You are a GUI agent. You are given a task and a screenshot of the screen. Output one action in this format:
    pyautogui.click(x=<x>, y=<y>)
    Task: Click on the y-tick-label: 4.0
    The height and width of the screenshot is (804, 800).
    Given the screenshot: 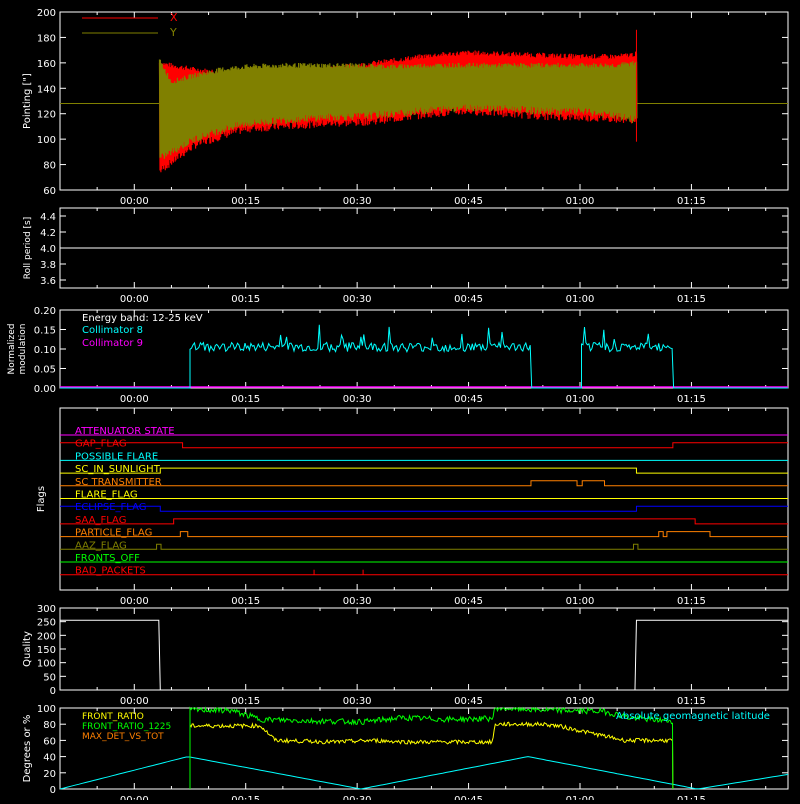 What is the action you would take?
    pyautogui.click(x=48, y=249)
    